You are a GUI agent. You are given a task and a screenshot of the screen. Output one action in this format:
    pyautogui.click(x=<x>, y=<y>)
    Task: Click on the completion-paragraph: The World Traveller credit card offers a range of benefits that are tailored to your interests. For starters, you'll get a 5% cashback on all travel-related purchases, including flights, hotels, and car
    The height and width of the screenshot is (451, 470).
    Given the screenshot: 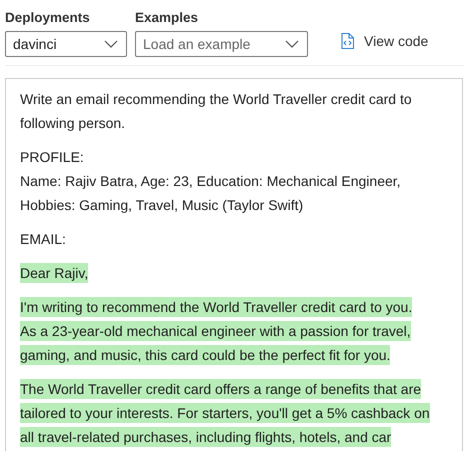 What is the action you would take?
    pyautogui.click(x=225, y=413)
    